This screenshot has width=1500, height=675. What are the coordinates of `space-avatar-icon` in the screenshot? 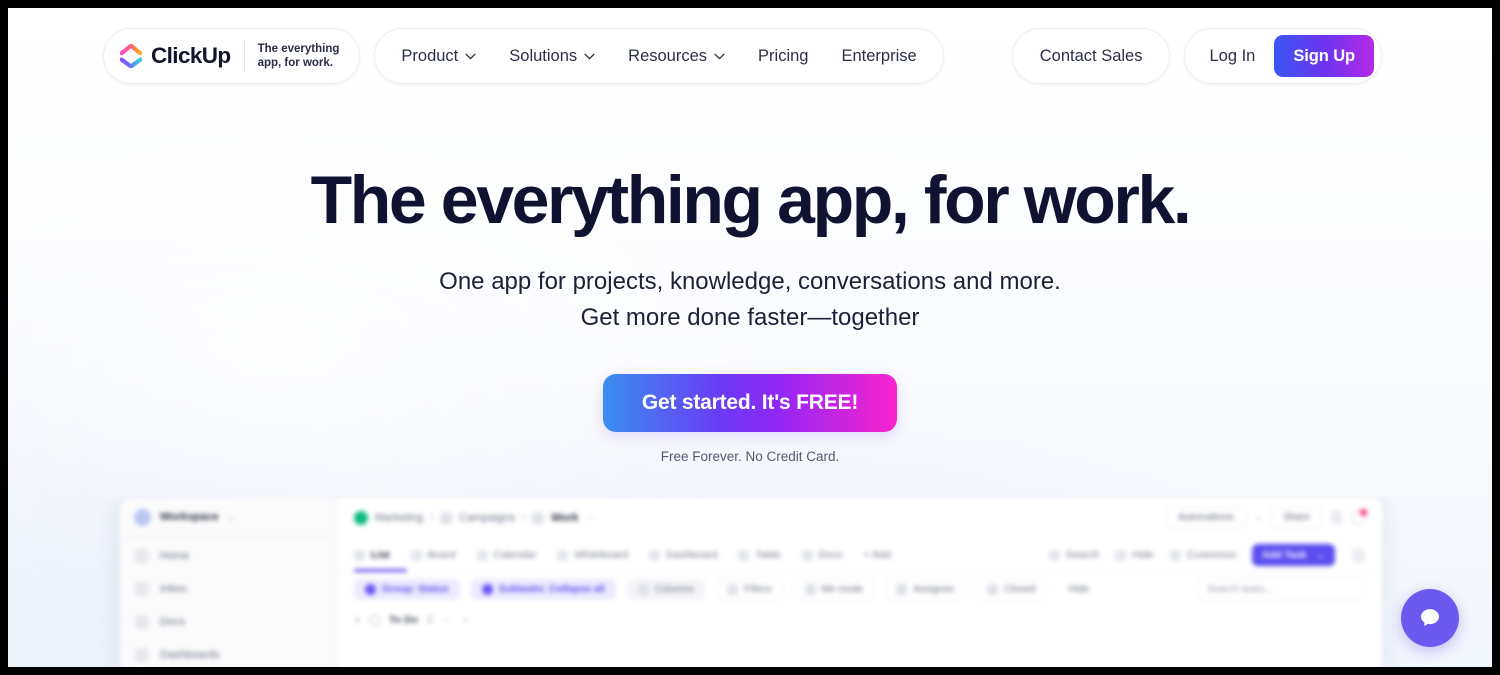 It's located at (361, 517).